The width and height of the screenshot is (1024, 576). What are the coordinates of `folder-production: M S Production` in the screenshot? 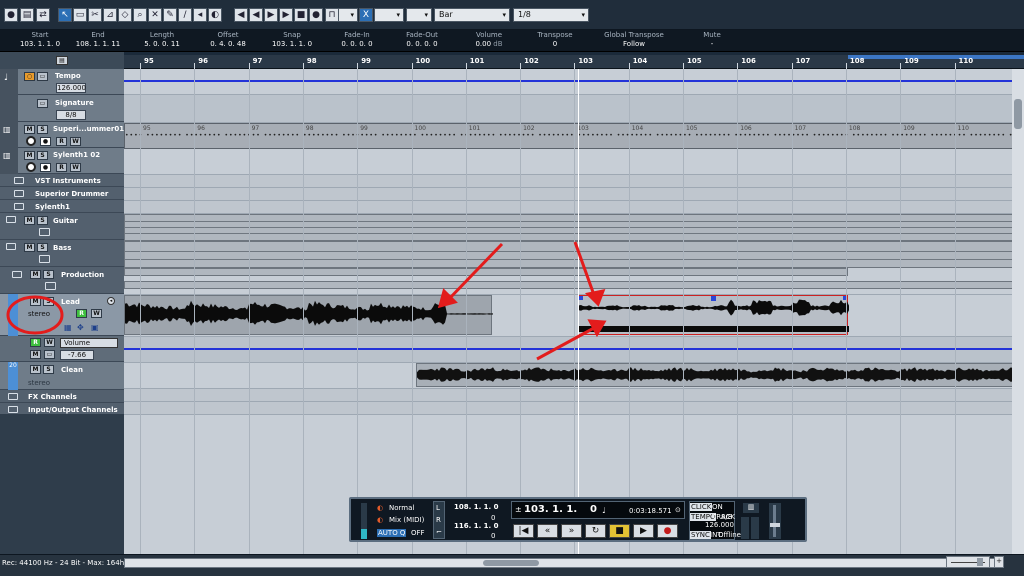 It's located at (62, 280).